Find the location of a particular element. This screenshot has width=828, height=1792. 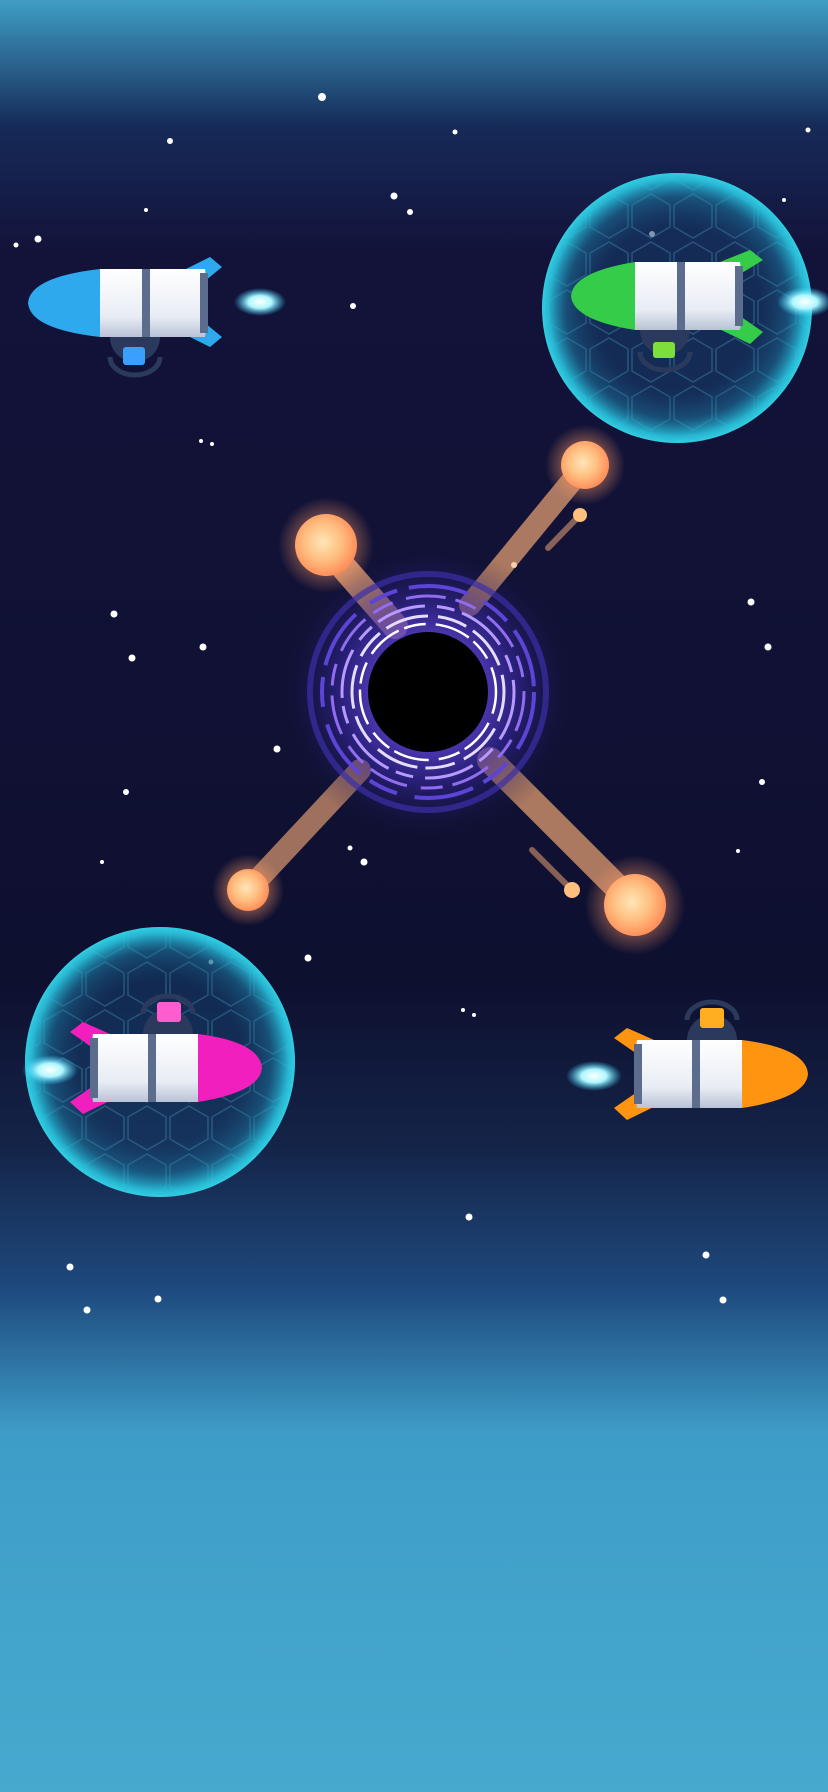

orb-top-left is located at coordinates (326, 545).